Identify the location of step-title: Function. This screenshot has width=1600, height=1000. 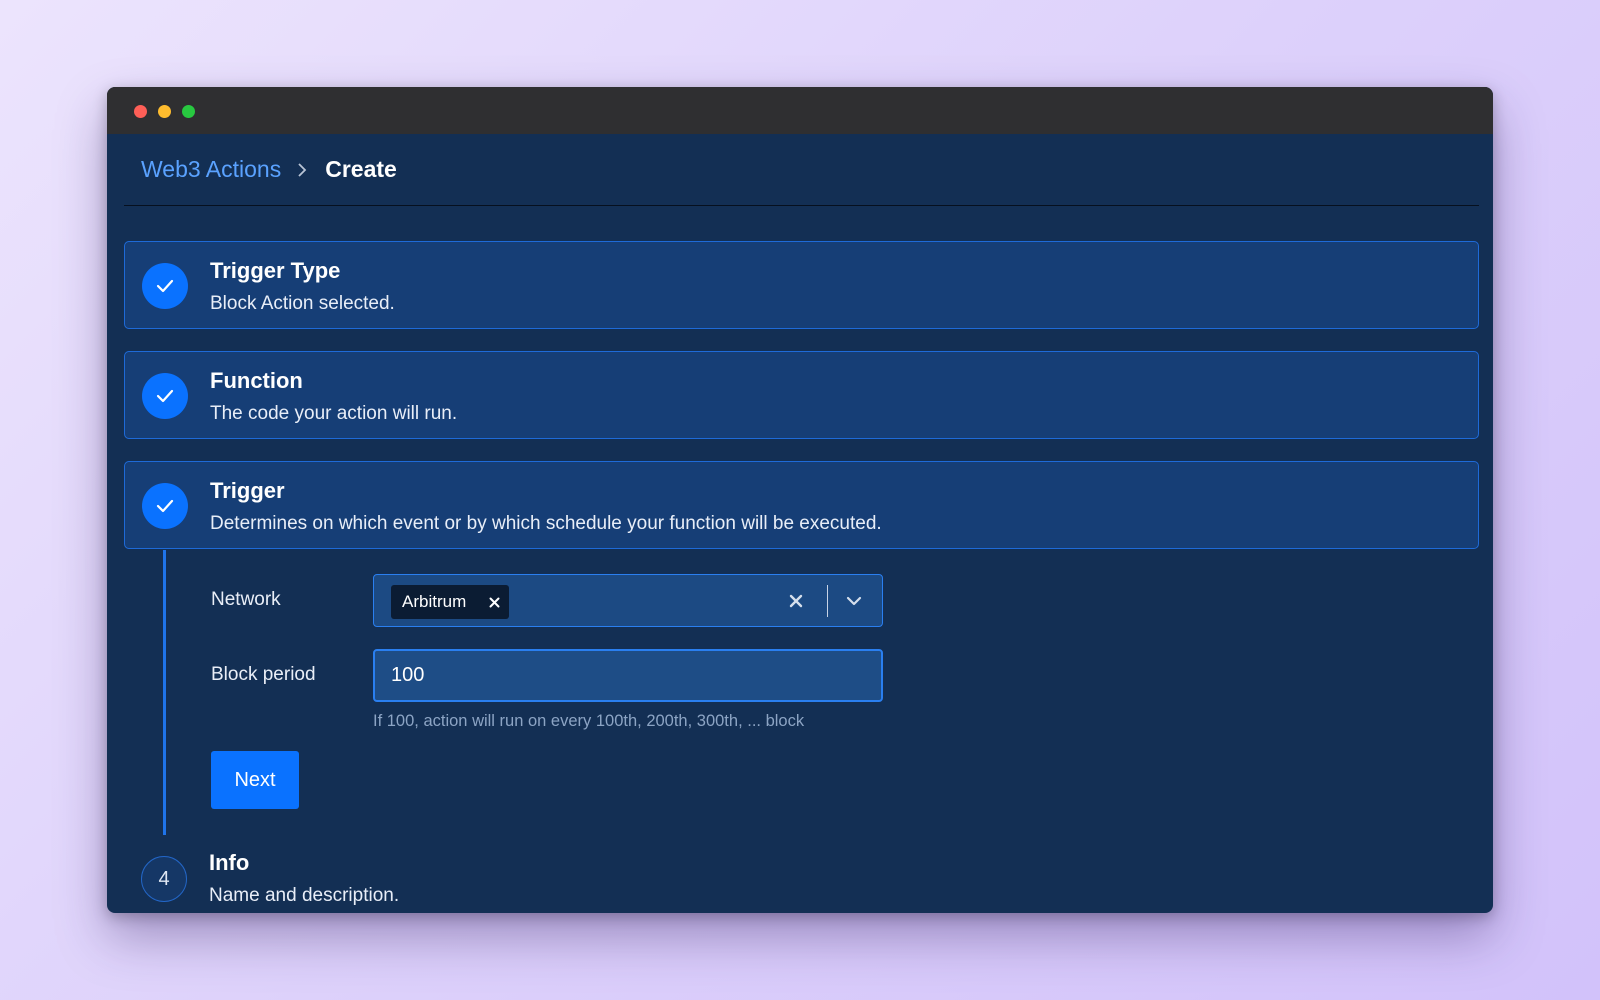
(256, 380).